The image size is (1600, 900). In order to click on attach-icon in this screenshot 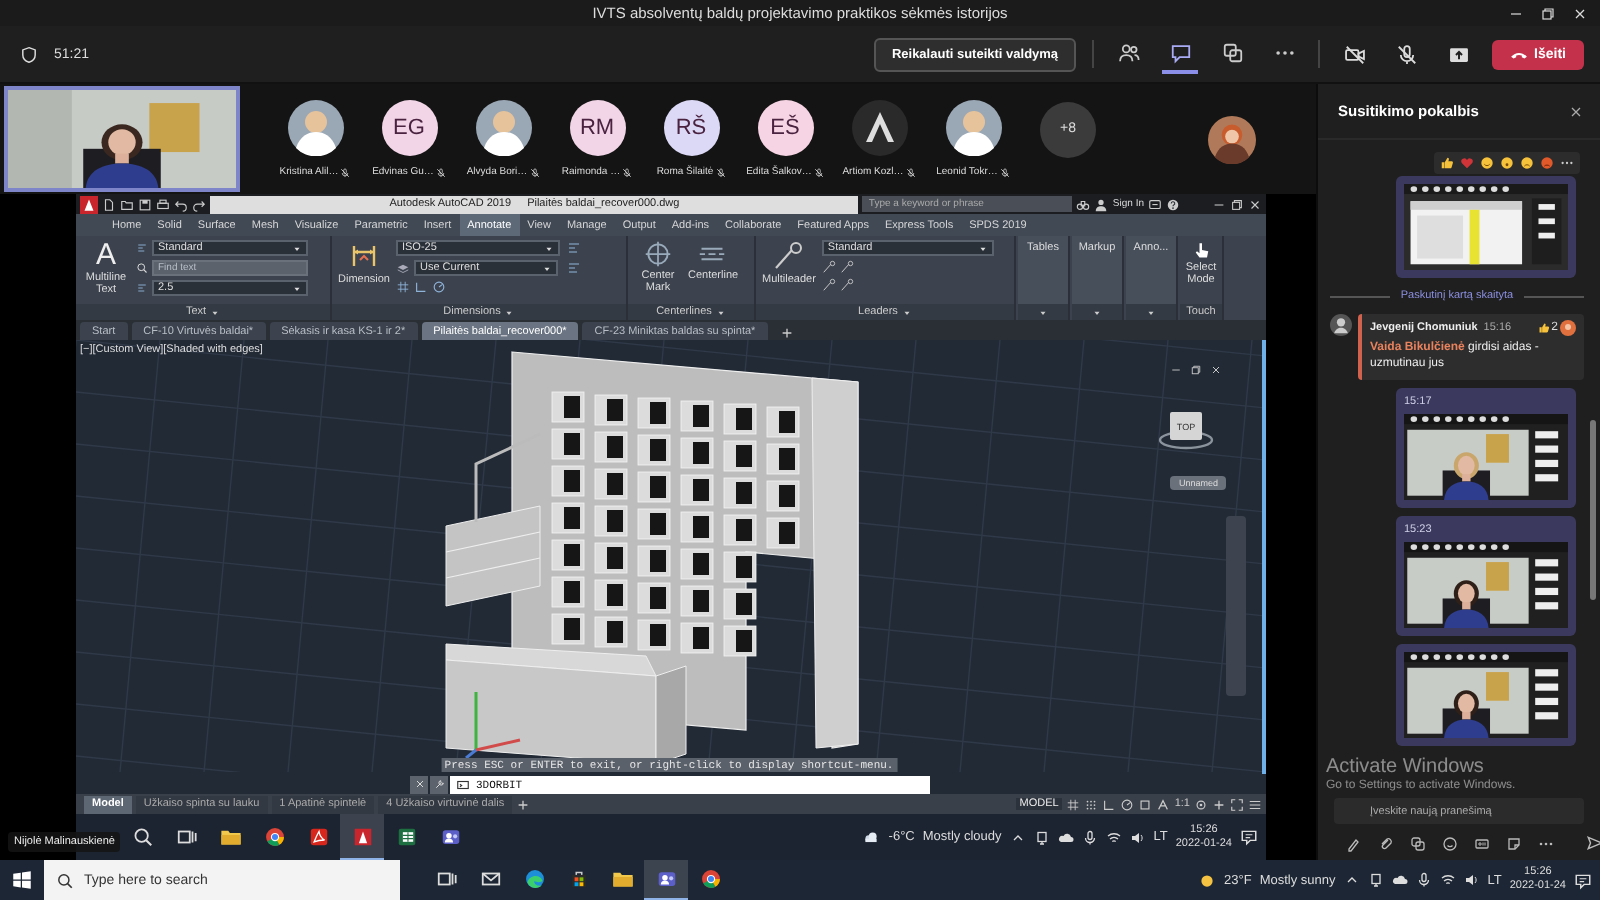, I will do `click(1386, 843)`.